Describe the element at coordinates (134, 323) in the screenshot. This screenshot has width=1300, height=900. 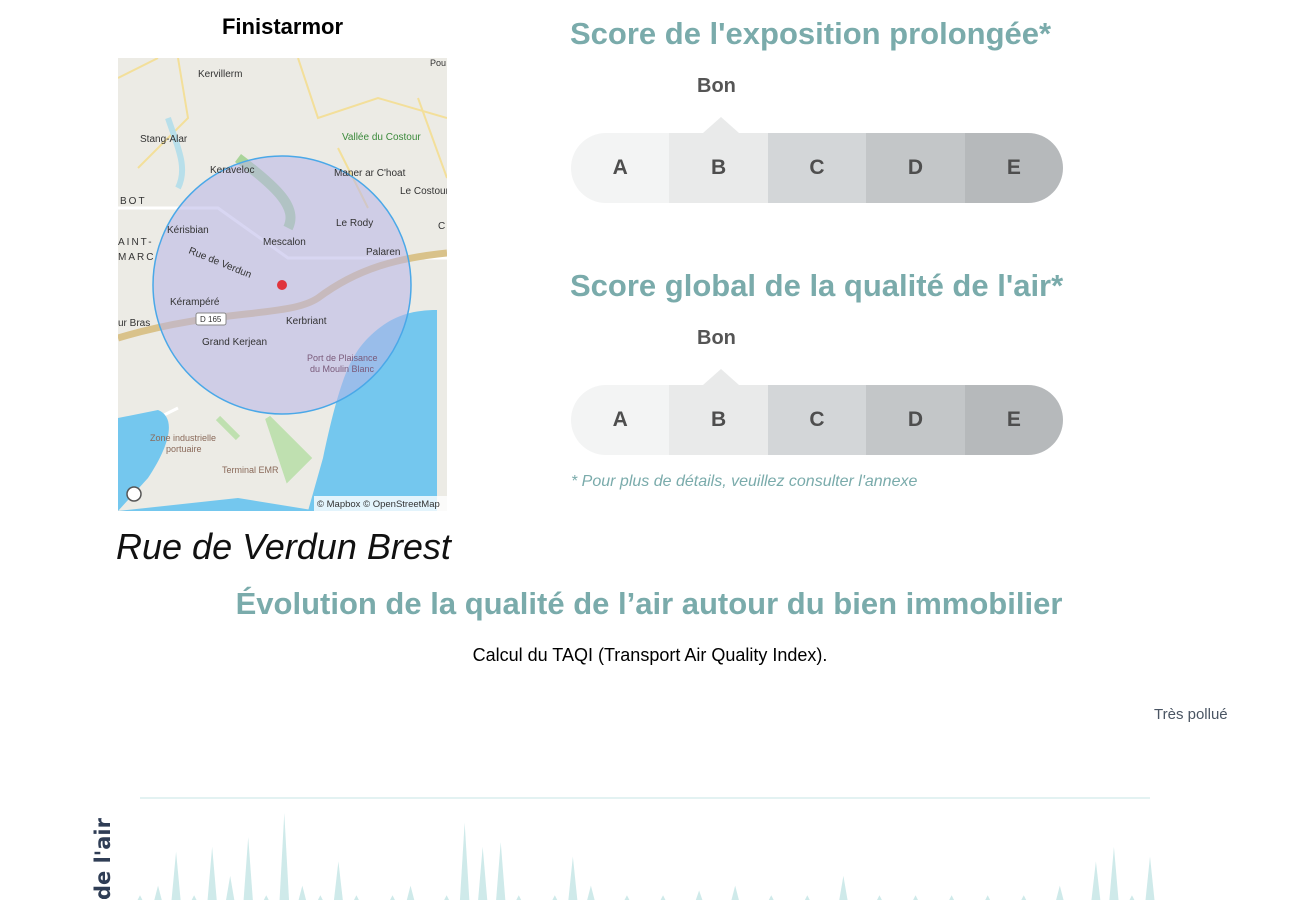
I see `map-label: ur Bras` at that location.